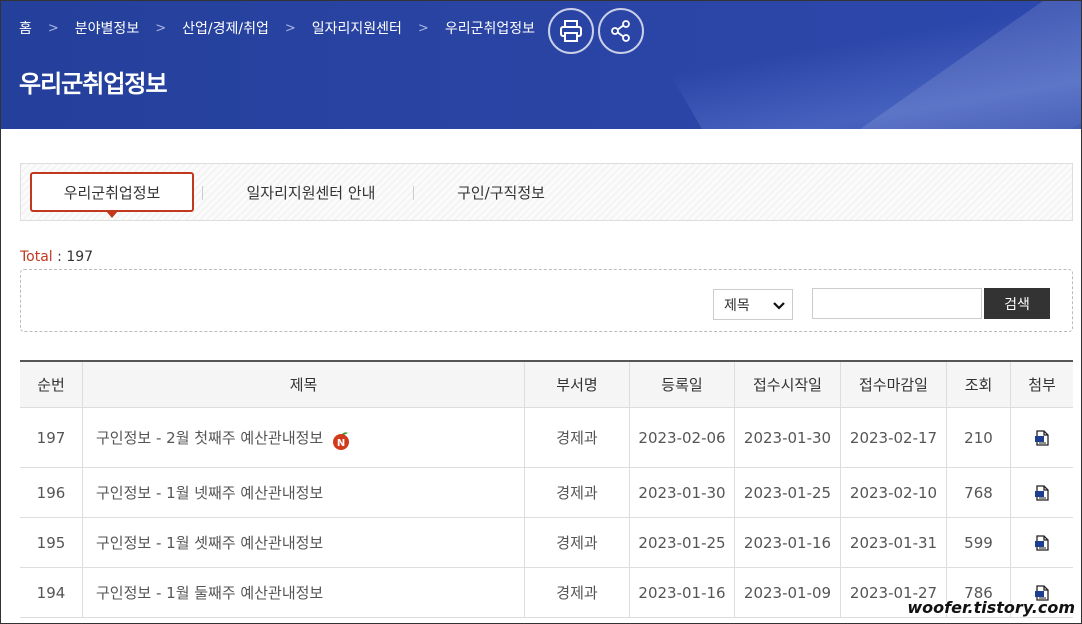 Image resolution: width=1082 pixels, height=624 pixels. I want to click on tab-job-center-guide: 일자리지원센터 안내, so click(311, 192).